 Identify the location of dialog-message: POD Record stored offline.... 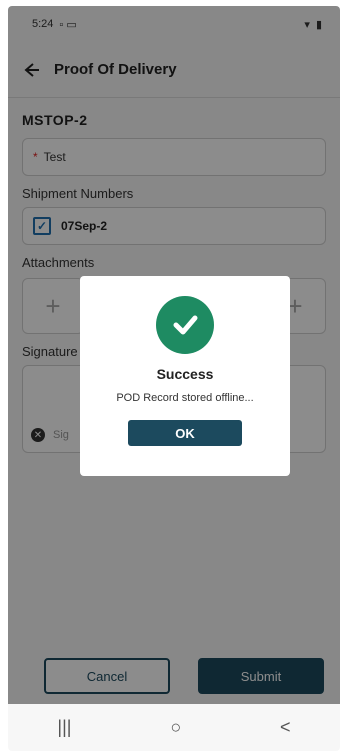
(185, 398).